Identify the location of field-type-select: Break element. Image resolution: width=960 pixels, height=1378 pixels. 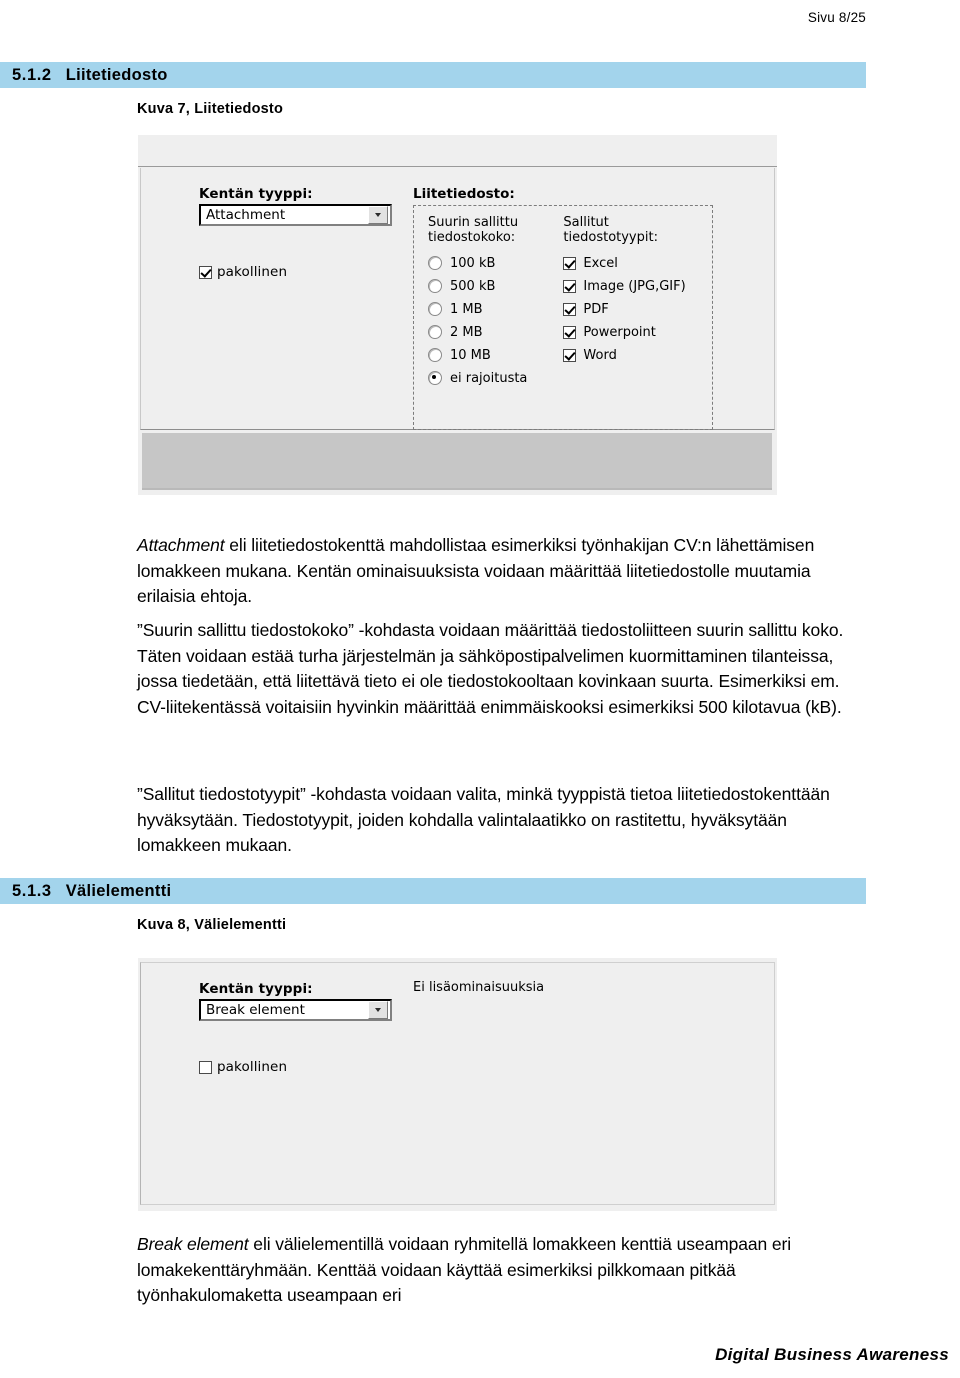
(295, 1010).